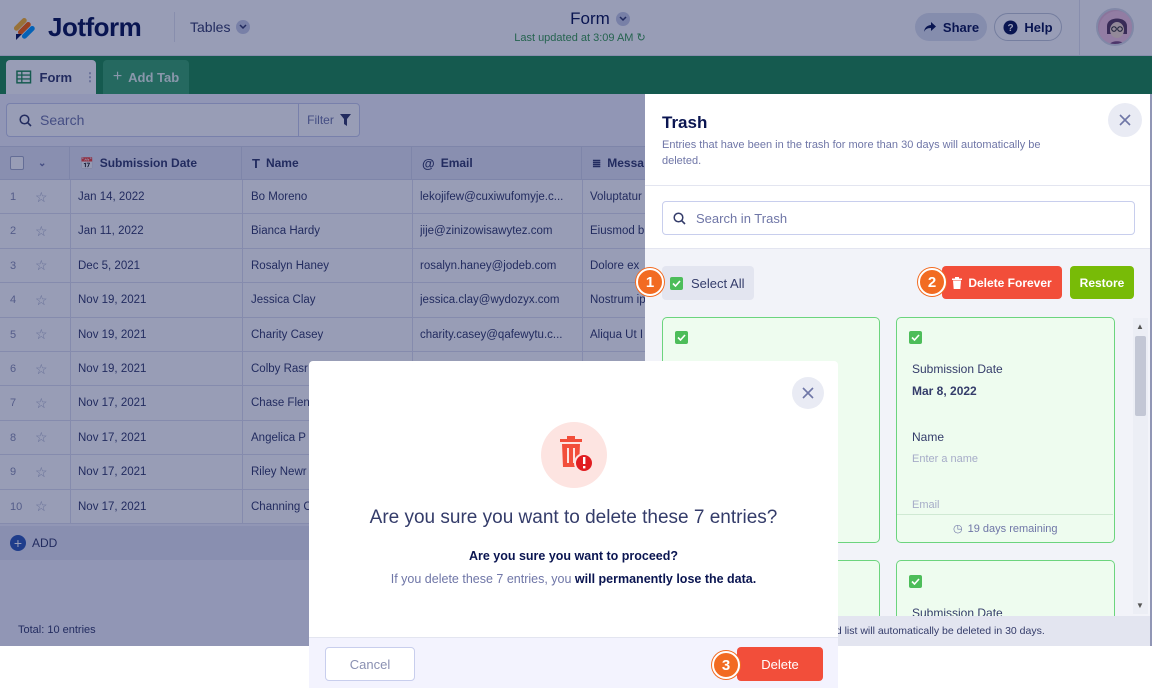  What do you see at coordinates (1010, 282) in the screenshot?
I see `delete-forever-label: Delete Forever` at bounding box center [1010, 282].